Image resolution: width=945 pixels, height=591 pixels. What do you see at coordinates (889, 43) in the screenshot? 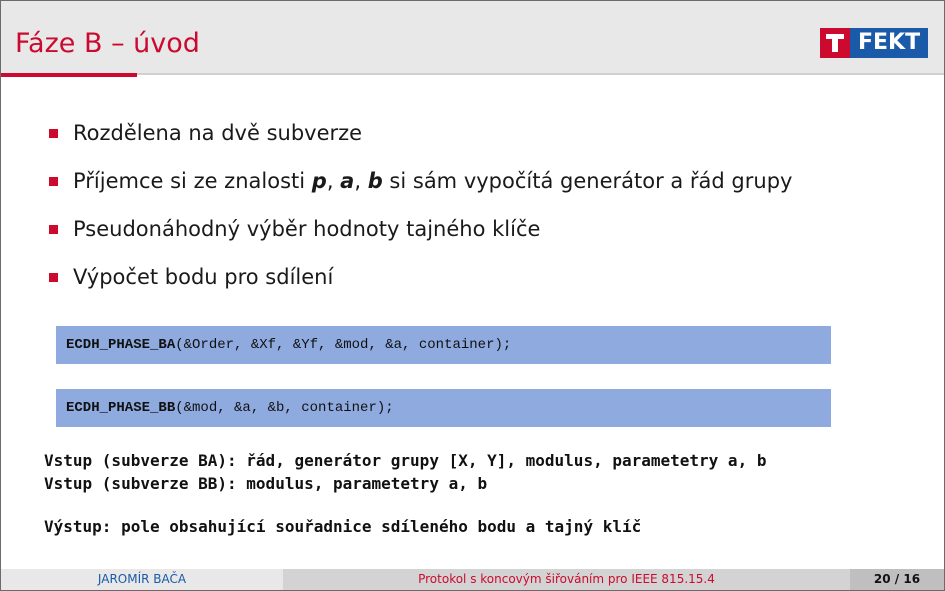
I see `logo-text: FEKT` at bounding box center [889, 43].